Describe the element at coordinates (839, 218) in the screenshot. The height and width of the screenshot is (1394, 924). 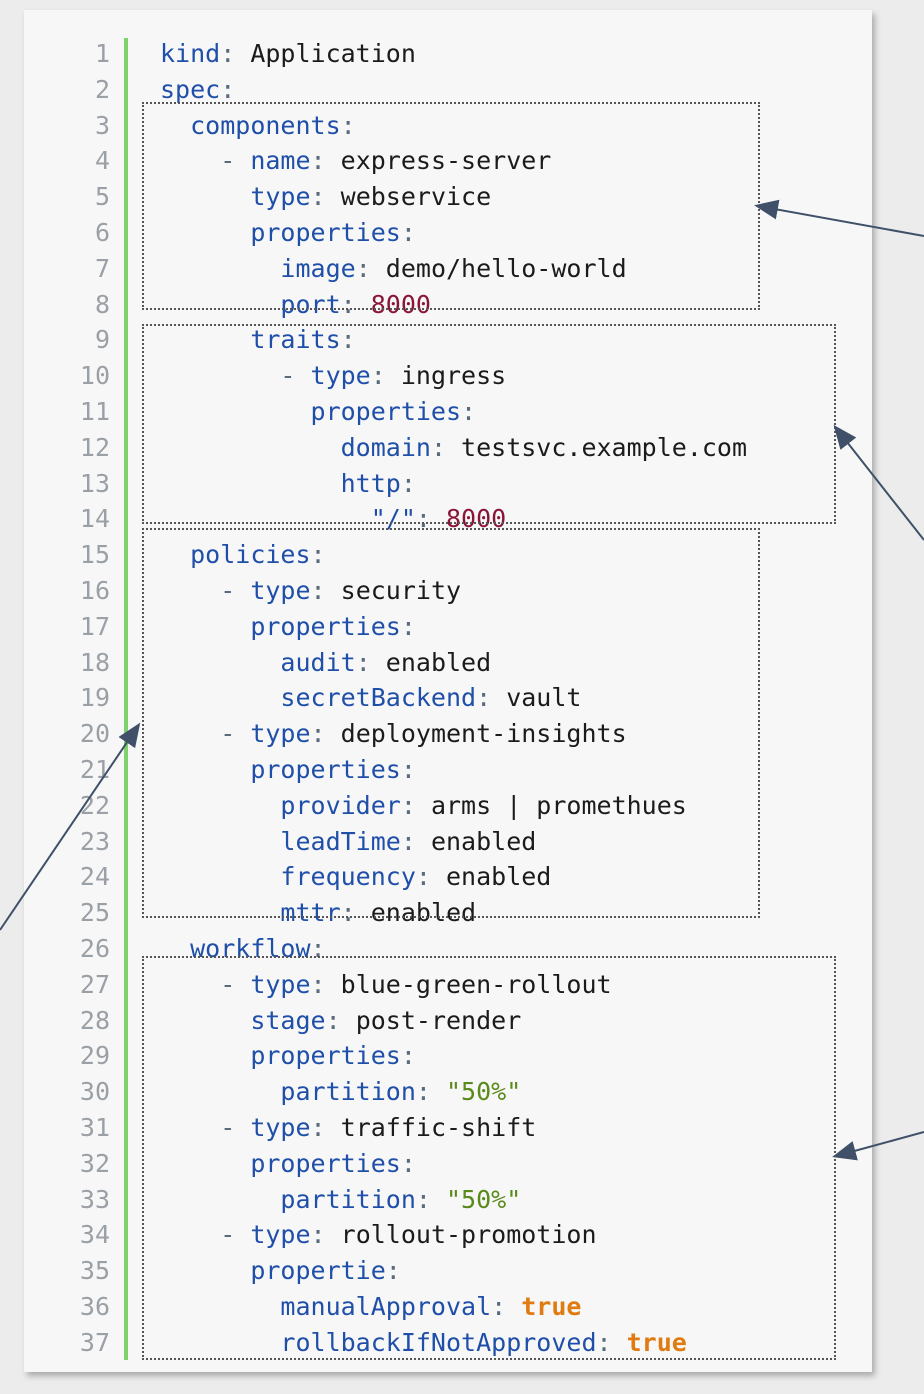
I see `components-arrow` at that location.